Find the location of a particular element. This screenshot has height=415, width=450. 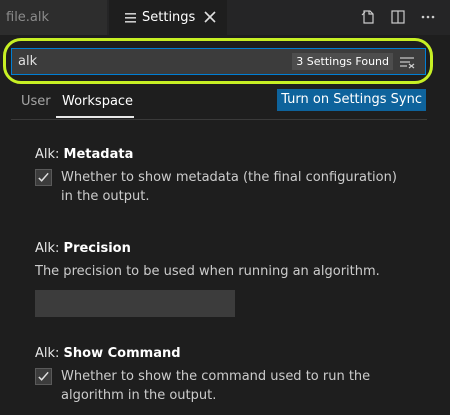

setting-title: Alk: Show Command is located at coordinates (225, 354).